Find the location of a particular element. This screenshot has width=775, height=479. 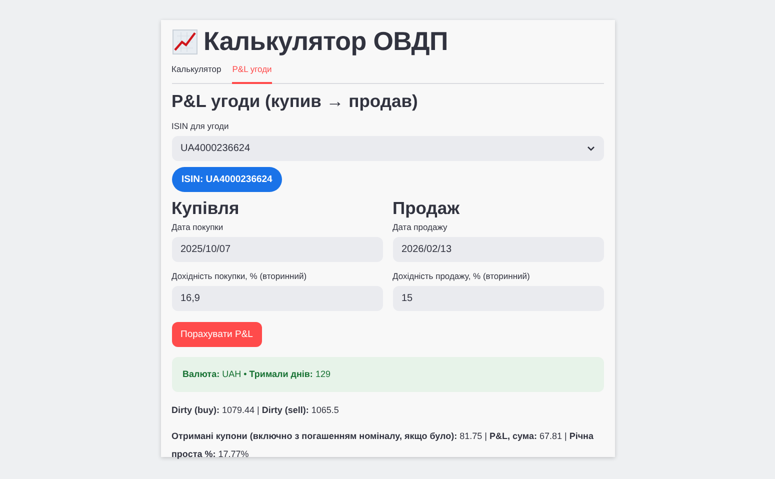

chevron-down-icon is located at coordinates (590, 148).